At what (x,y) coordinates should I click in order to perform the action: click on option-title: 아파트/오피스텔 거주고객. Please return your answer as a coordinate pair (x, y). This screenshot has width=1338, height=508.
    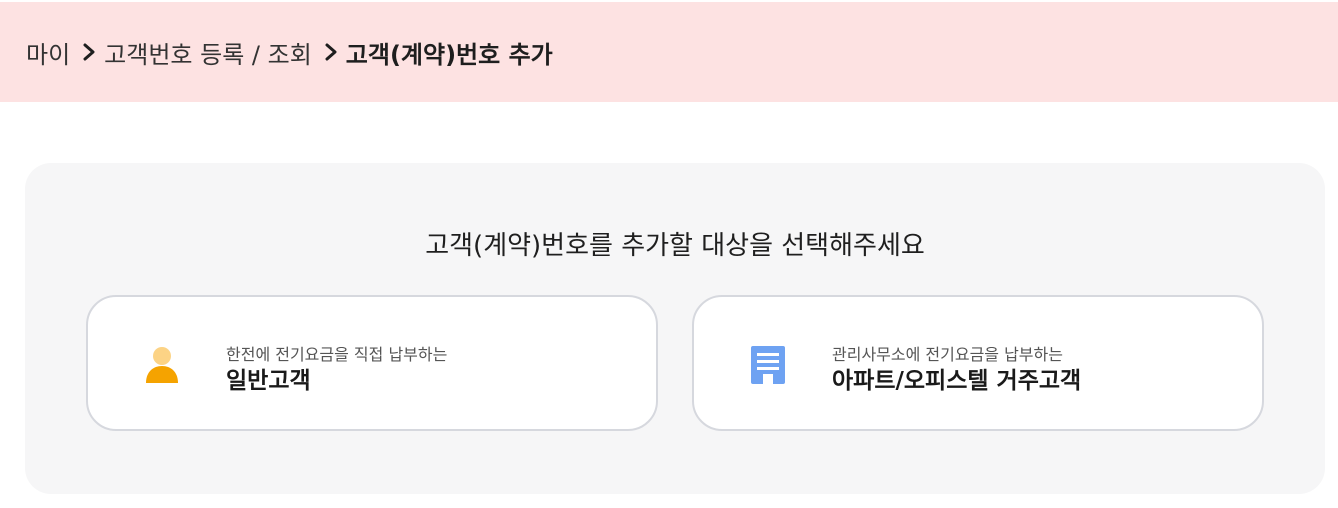
    Looking at the image, I should click on (957, 381).